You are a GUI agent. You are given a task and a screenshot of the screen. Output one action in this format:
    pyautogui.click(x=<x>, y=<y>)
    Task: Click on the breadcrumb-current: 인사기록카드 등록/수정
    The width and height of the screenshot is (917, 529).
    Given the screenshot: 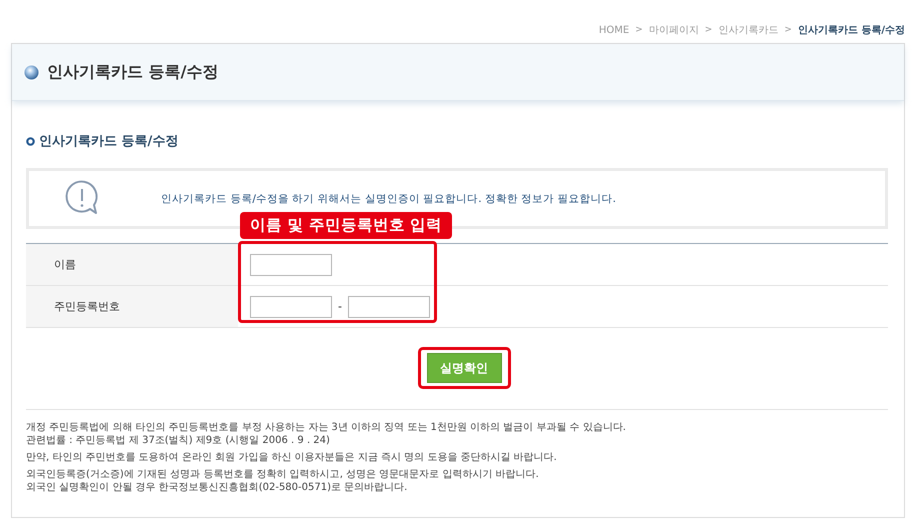 What is the action you would take?
    pyautogui.click(x=851, y=30)
    